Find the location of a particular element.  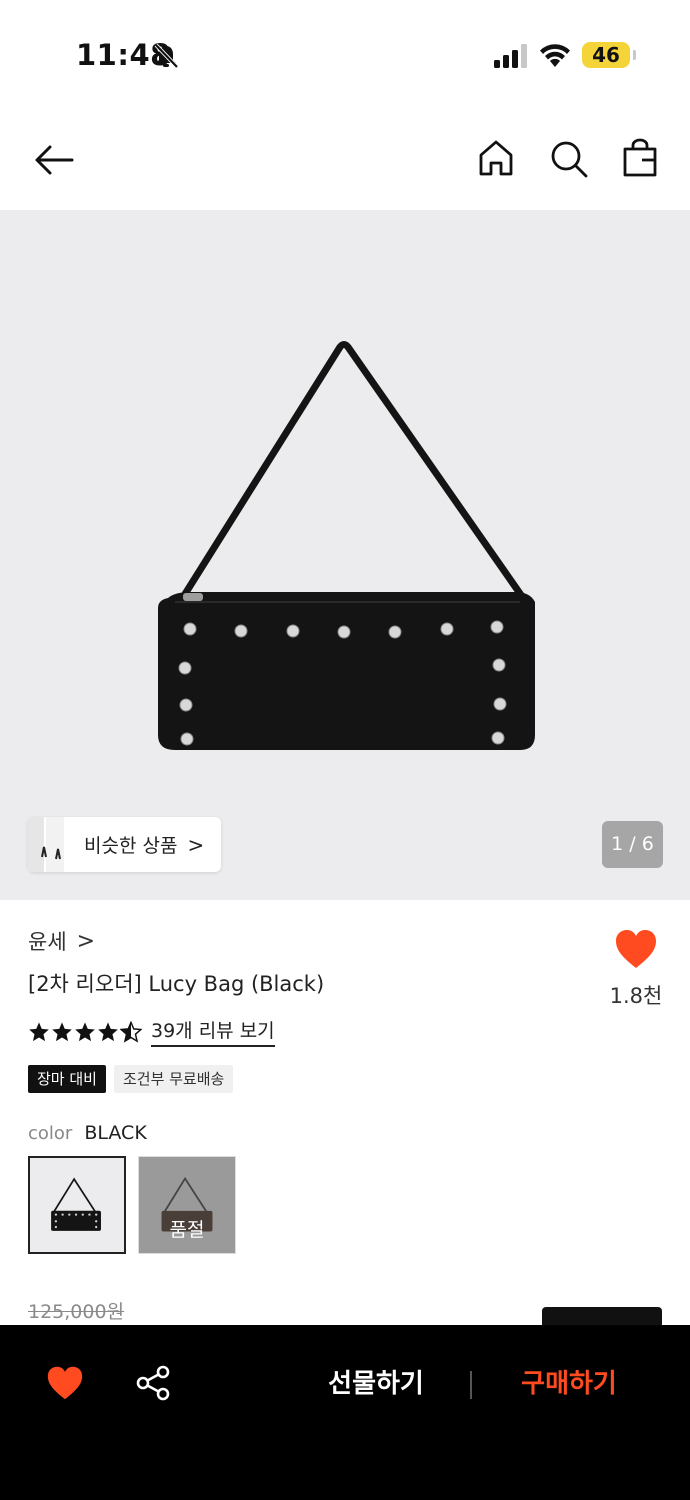

badge-free-shipping: 조건부 무료배송 is located at coordinates (173, 1079).